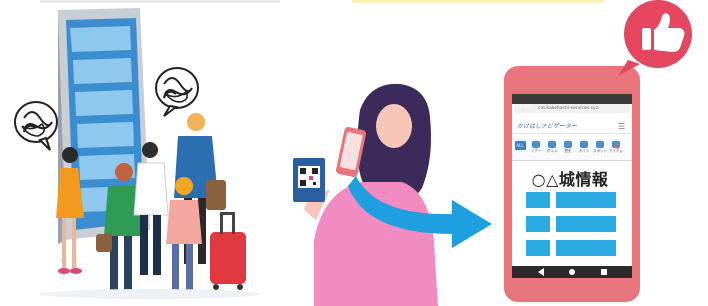  What do you see at coordinates (570, 179) in the screenshot?
I see `castle-info-heading: ○△城情報` at bounding box center [570, 179].